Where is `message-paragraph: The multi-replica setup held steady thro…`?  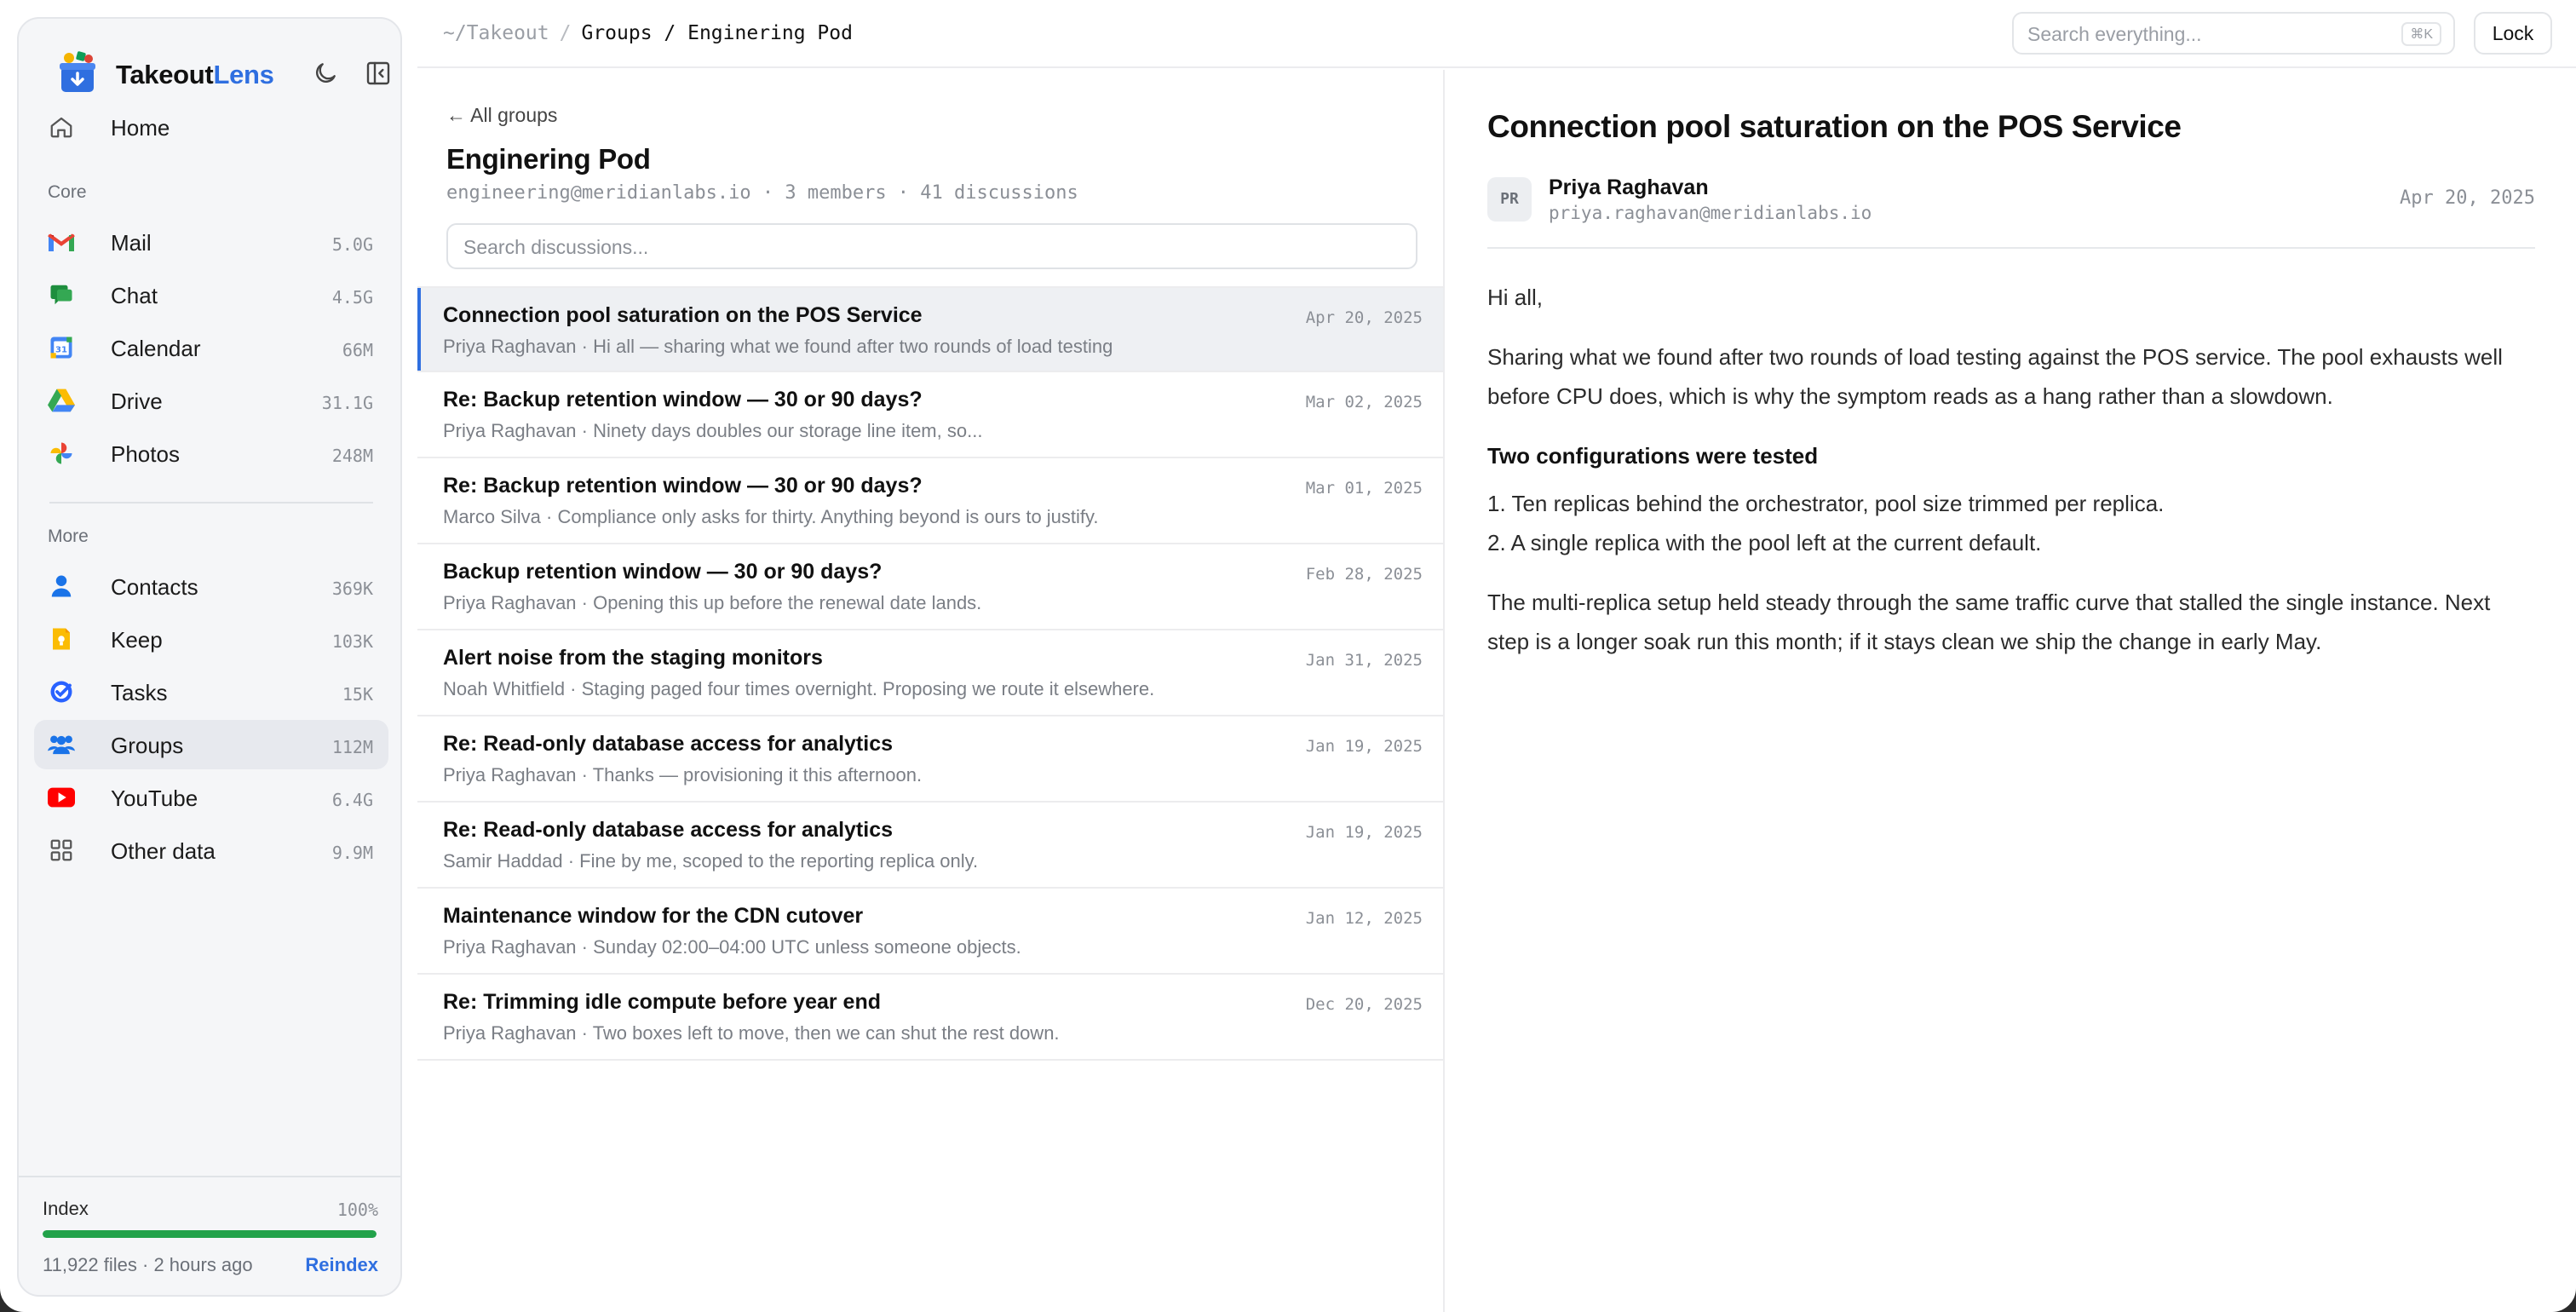 message-paragraph: The multi-replica setup held steady thro… is located at coordinates (1989, 622).